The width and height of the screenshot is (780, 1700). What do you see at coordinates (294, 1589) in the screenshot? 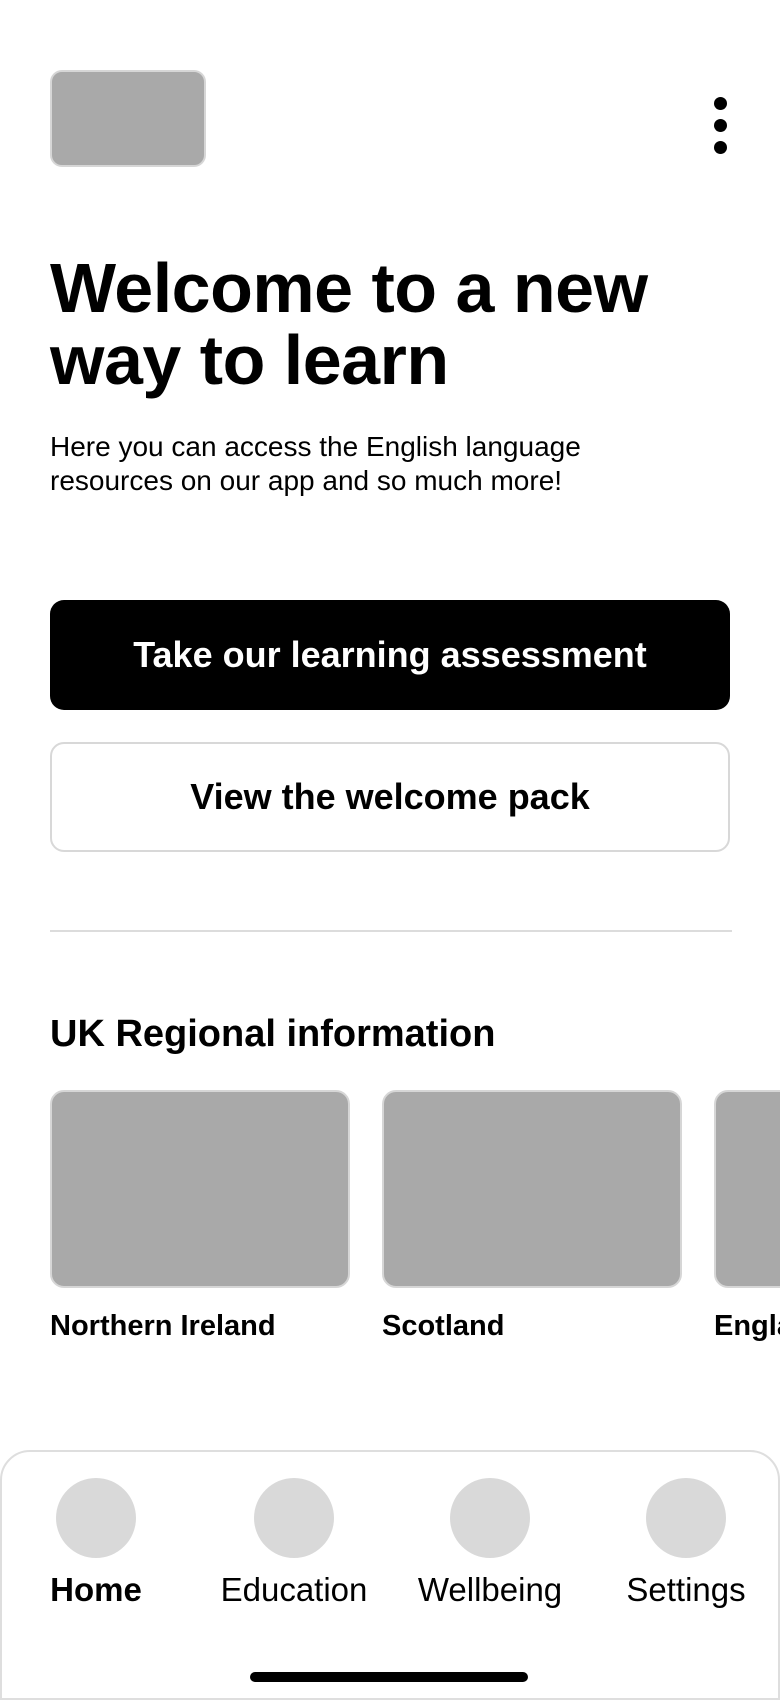
I see `tab-label: Education` at bounding box center [294, 1589].